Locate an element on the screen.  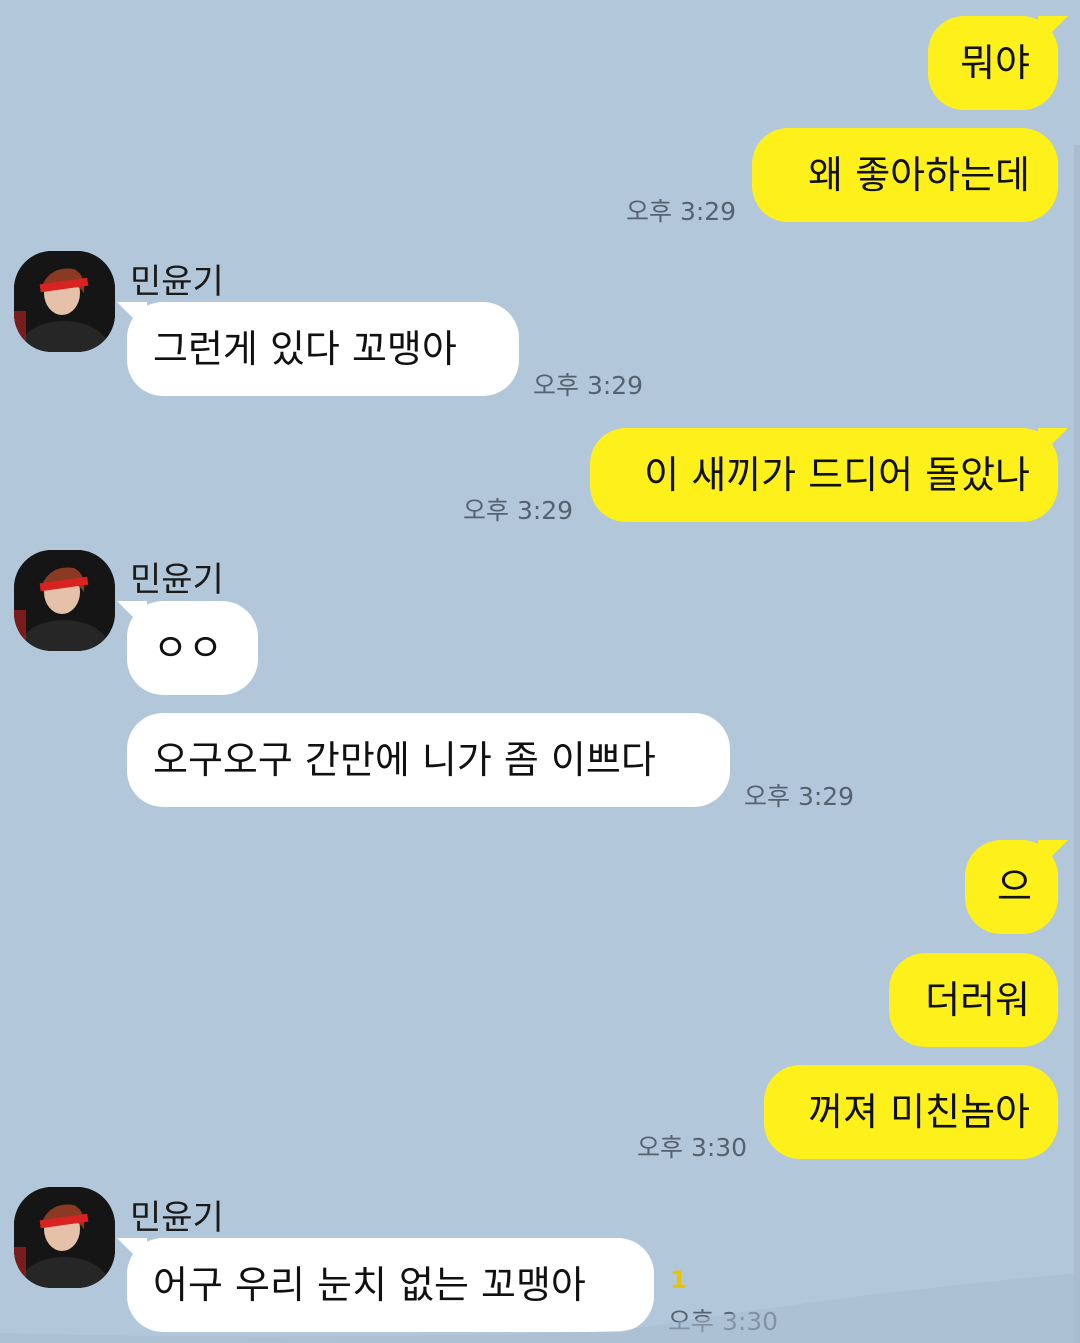
my-message-bubble: 왜 좋아하는데 is located at coordinates (905, 175).